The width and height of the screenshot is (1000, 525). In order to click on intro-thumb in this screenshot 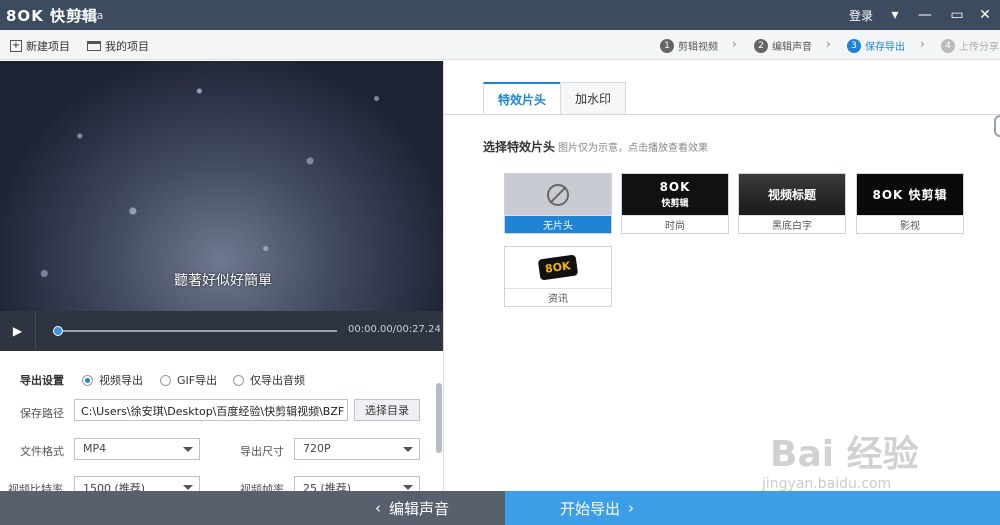, I will do `click(558, 194)`.